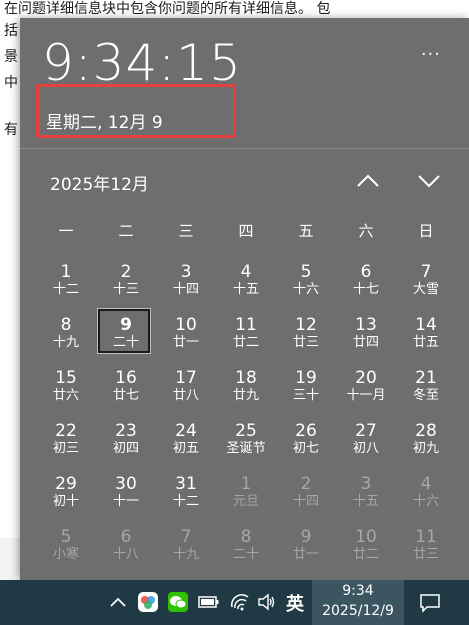 Image resolution: width=469 pixels, height=625 pixels. What do you see at coordinates (246, 439) in the screenshot?
I see `calendar-day: 25 圣诞节` at bounding box center [246, 439].